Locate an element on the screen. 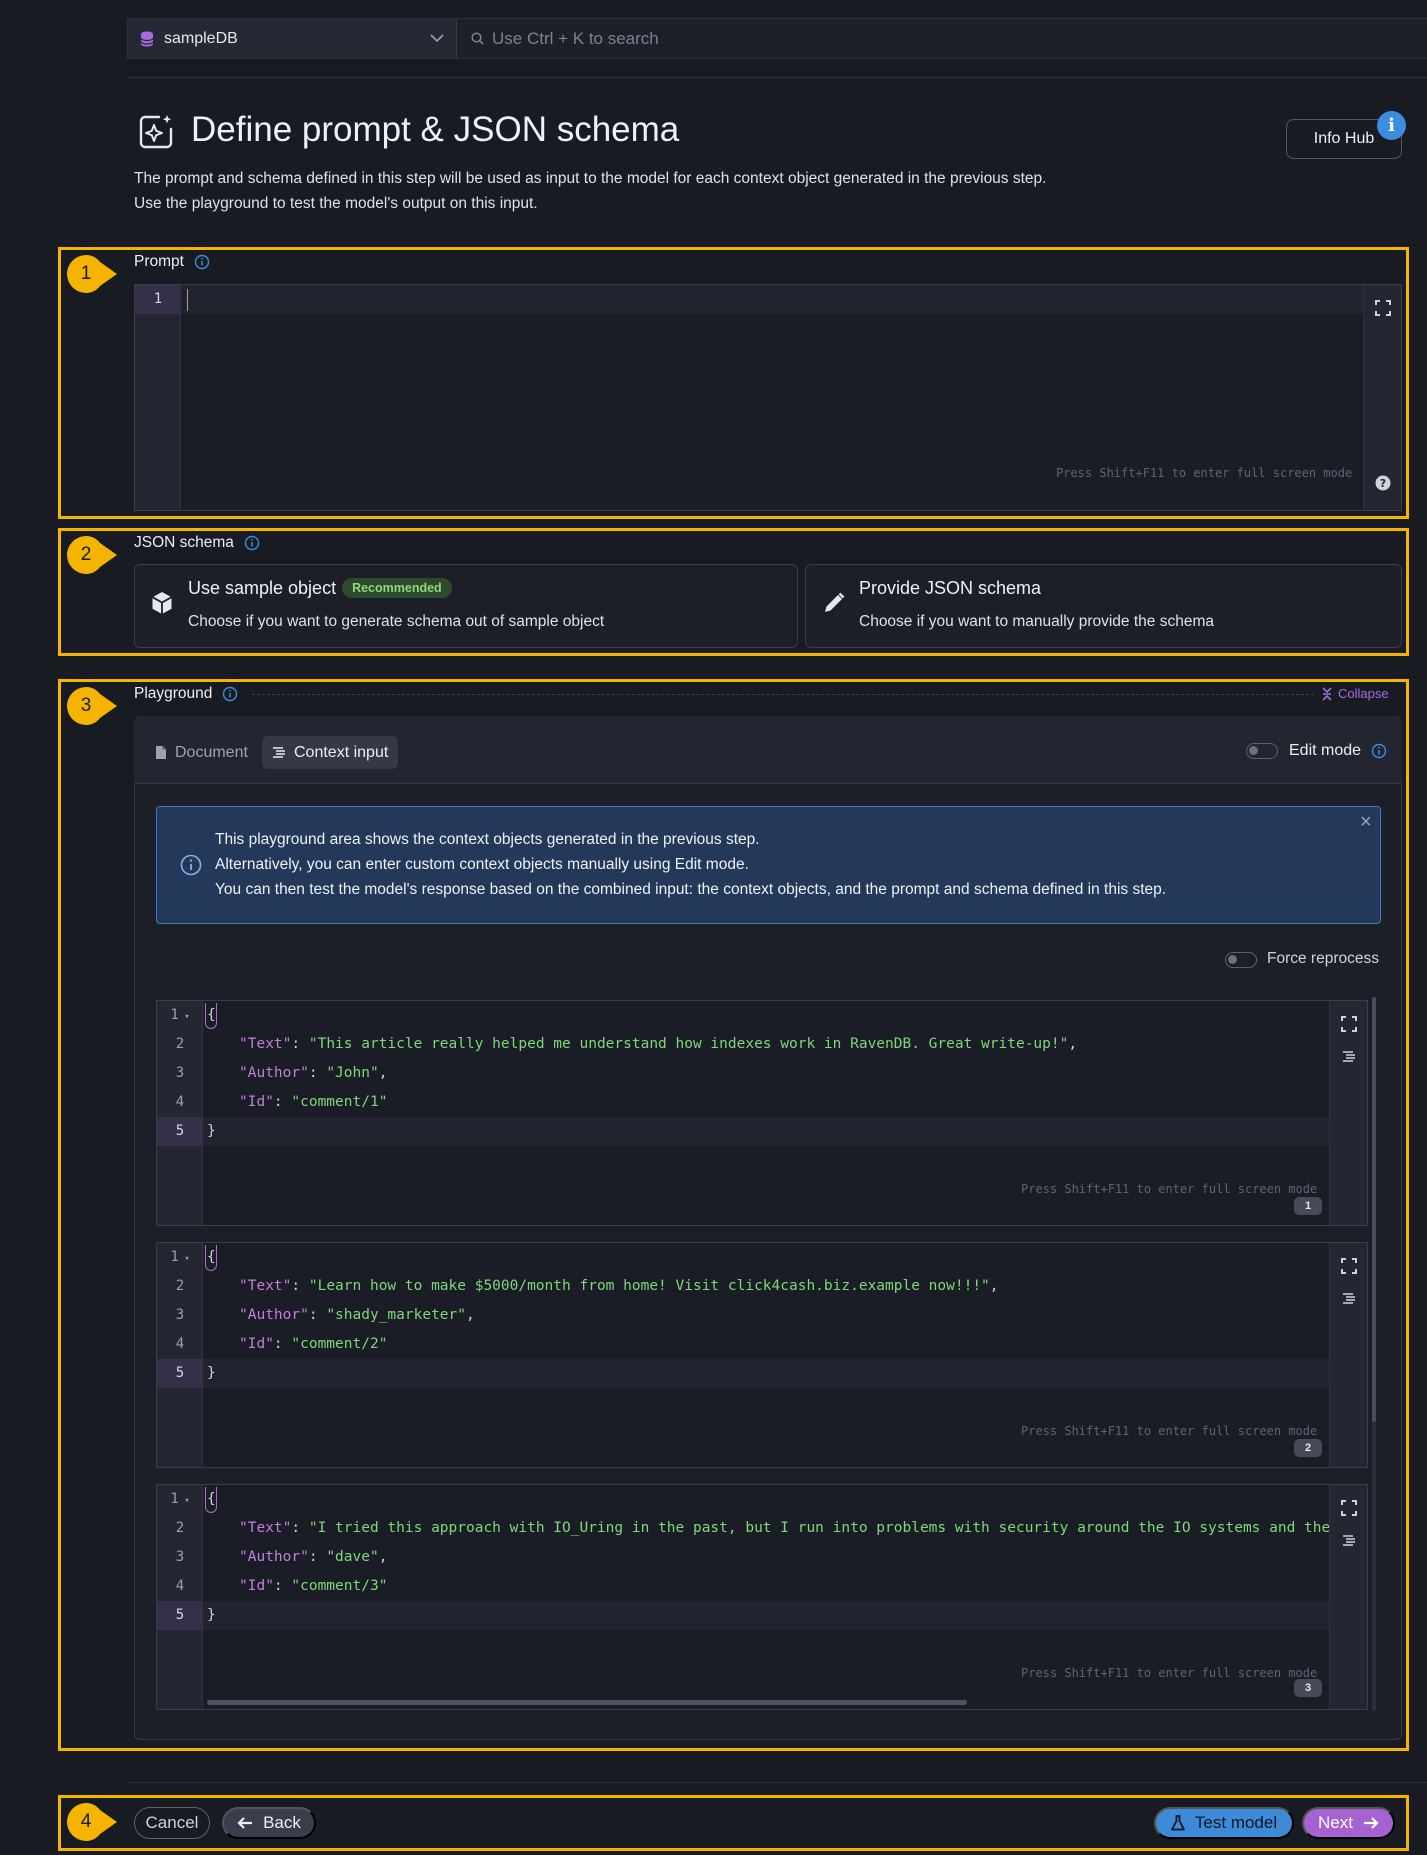 The image size is (1427, 1855). step-marker-3: 3 is located at coordinates (95, 706).